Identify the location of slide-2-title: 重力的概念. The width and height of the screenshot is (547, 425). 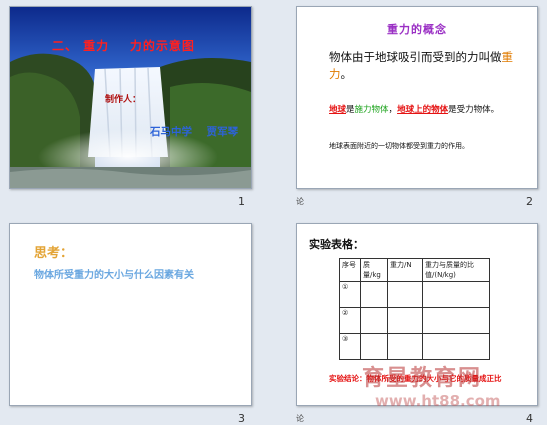
(417, 29).